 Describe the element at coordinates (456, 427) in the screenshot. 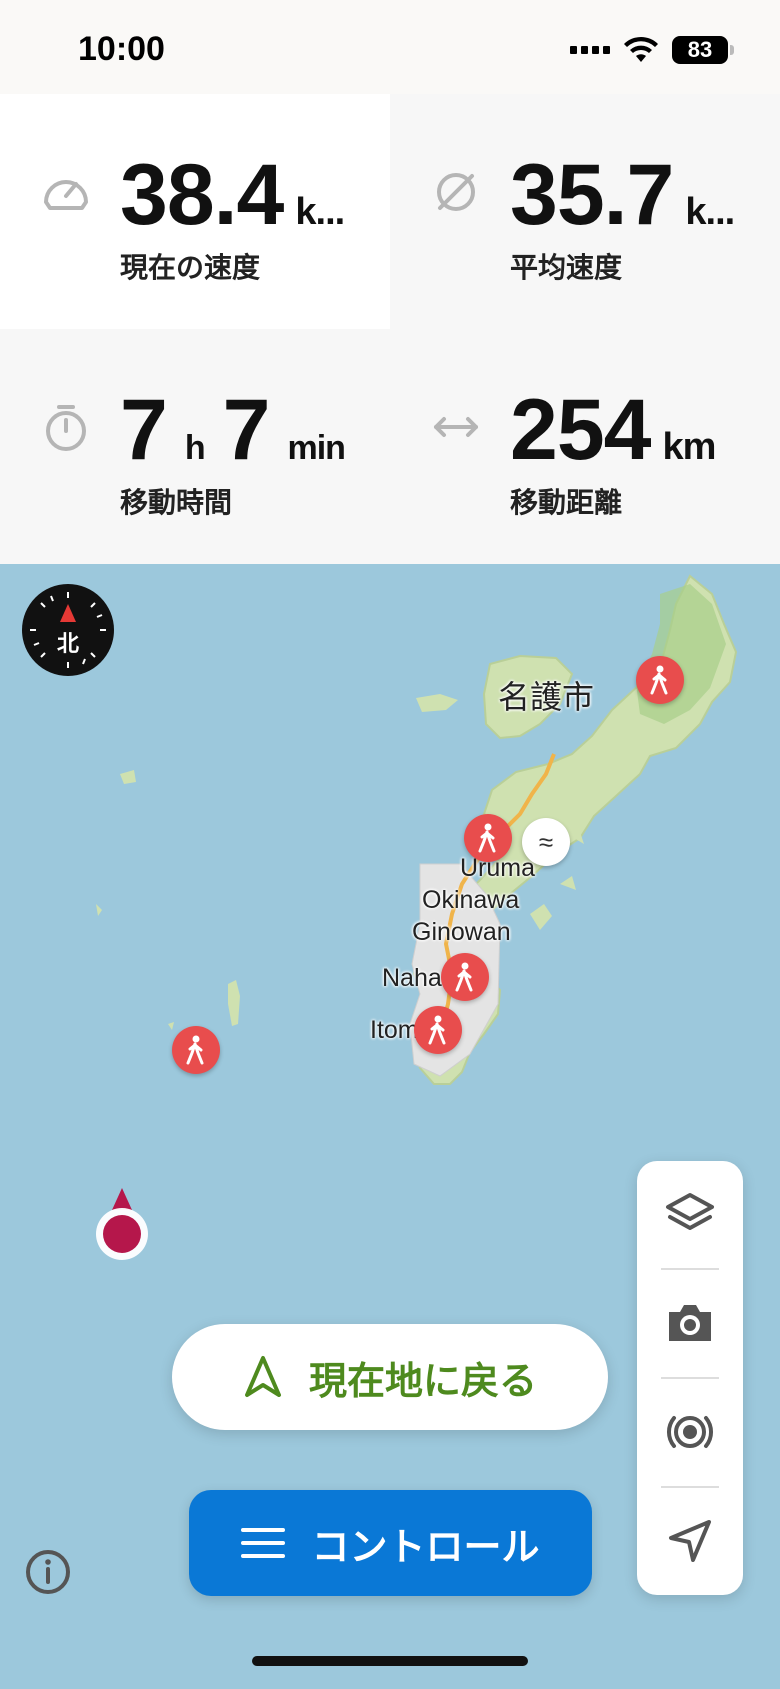

I see `horizontal-arrows-icon` at that location.